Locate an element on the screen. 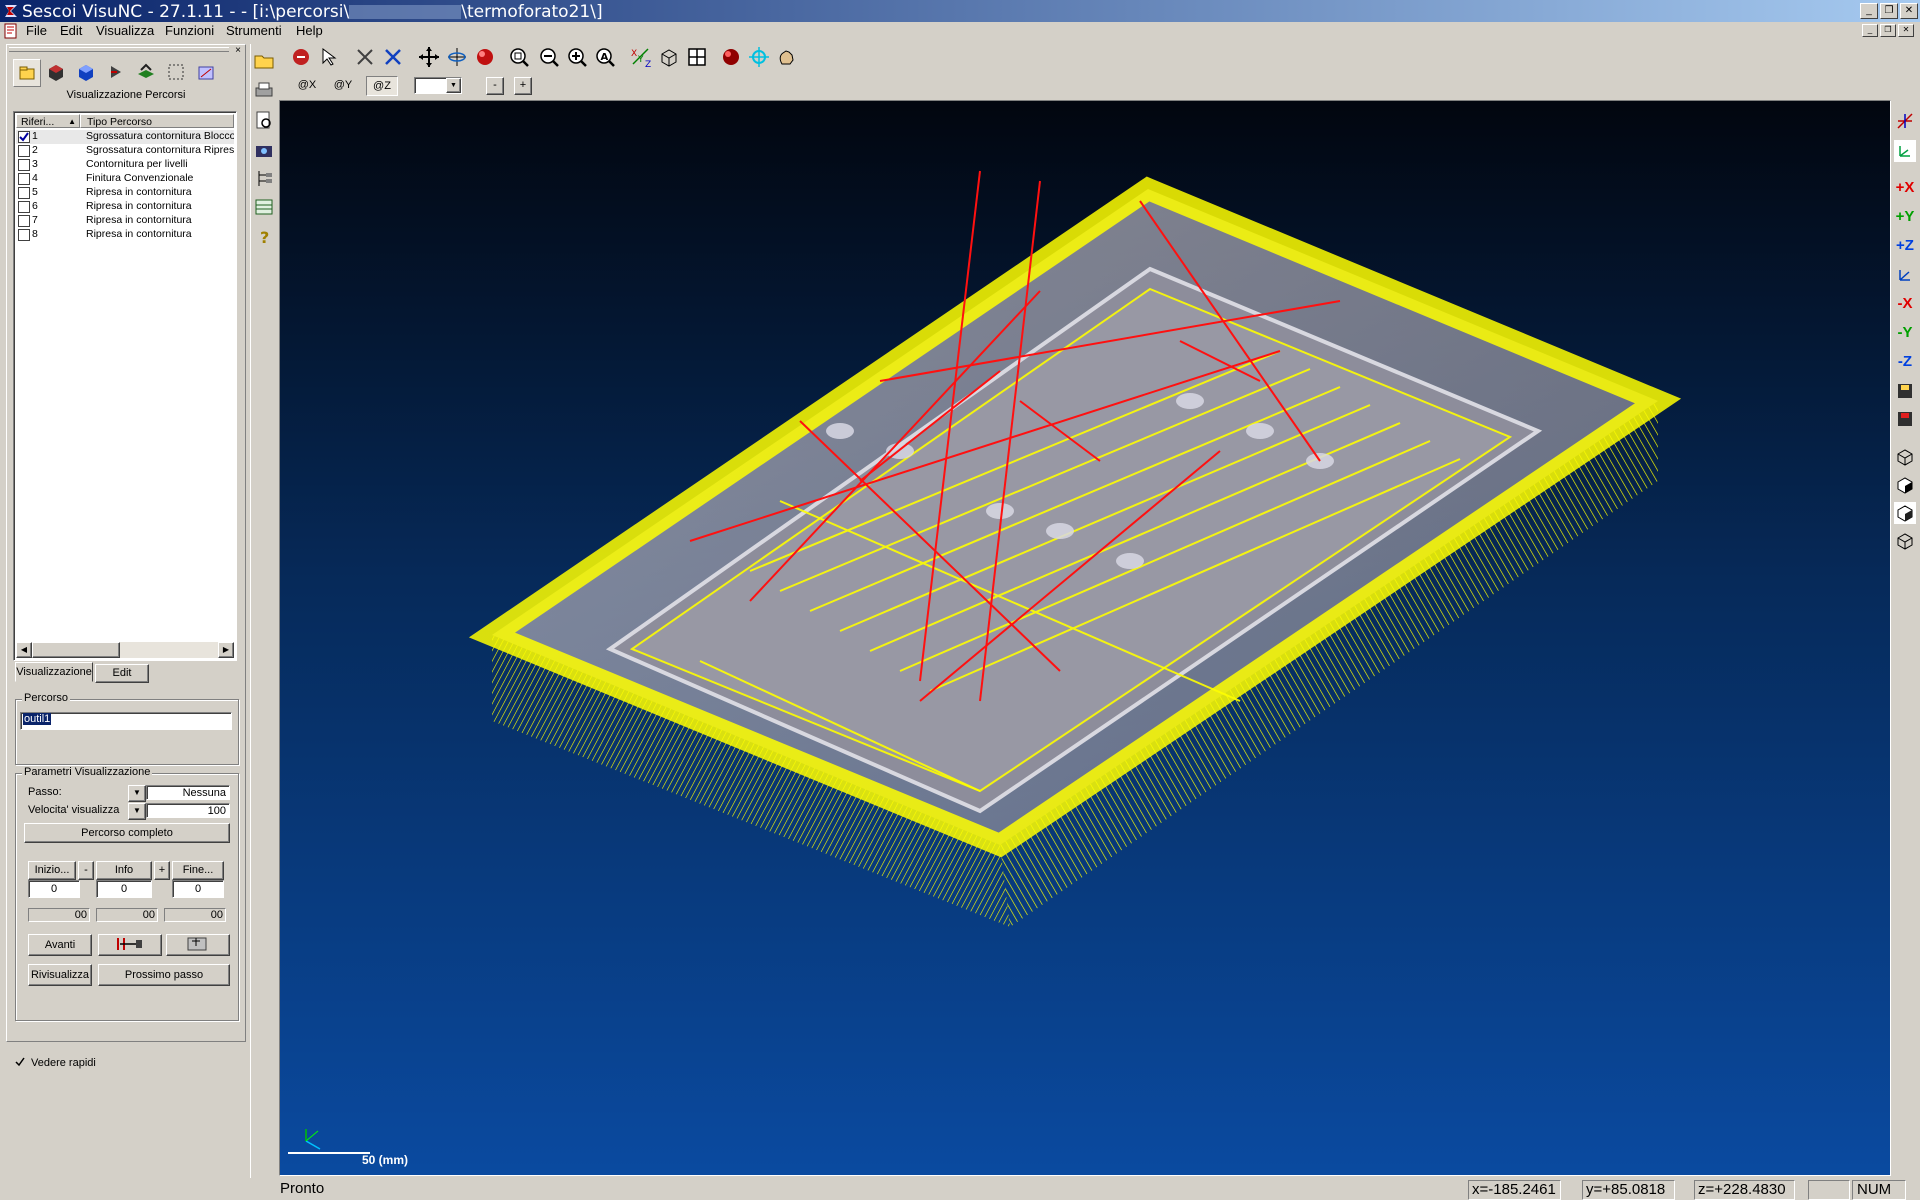  menu-help: Help is located at coordinates (309, 30).